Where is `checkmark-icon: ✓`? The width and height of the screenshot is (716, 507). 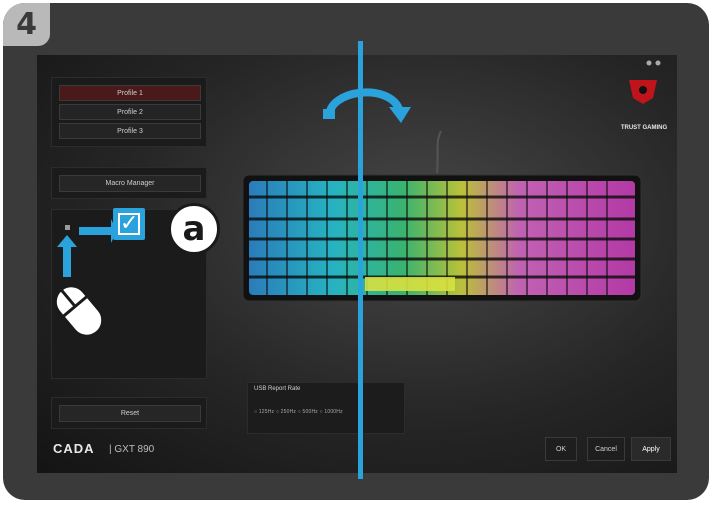 checkmark-icon: ✓ is located at coordinates (129, 223).